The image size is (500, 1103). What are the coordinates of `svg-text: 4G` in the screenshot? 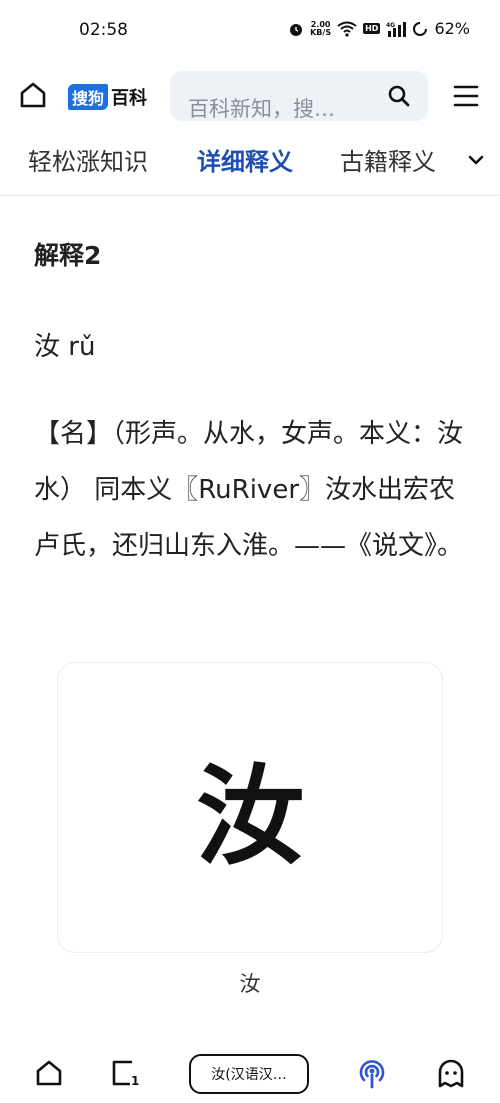 It's located at (390, 25).